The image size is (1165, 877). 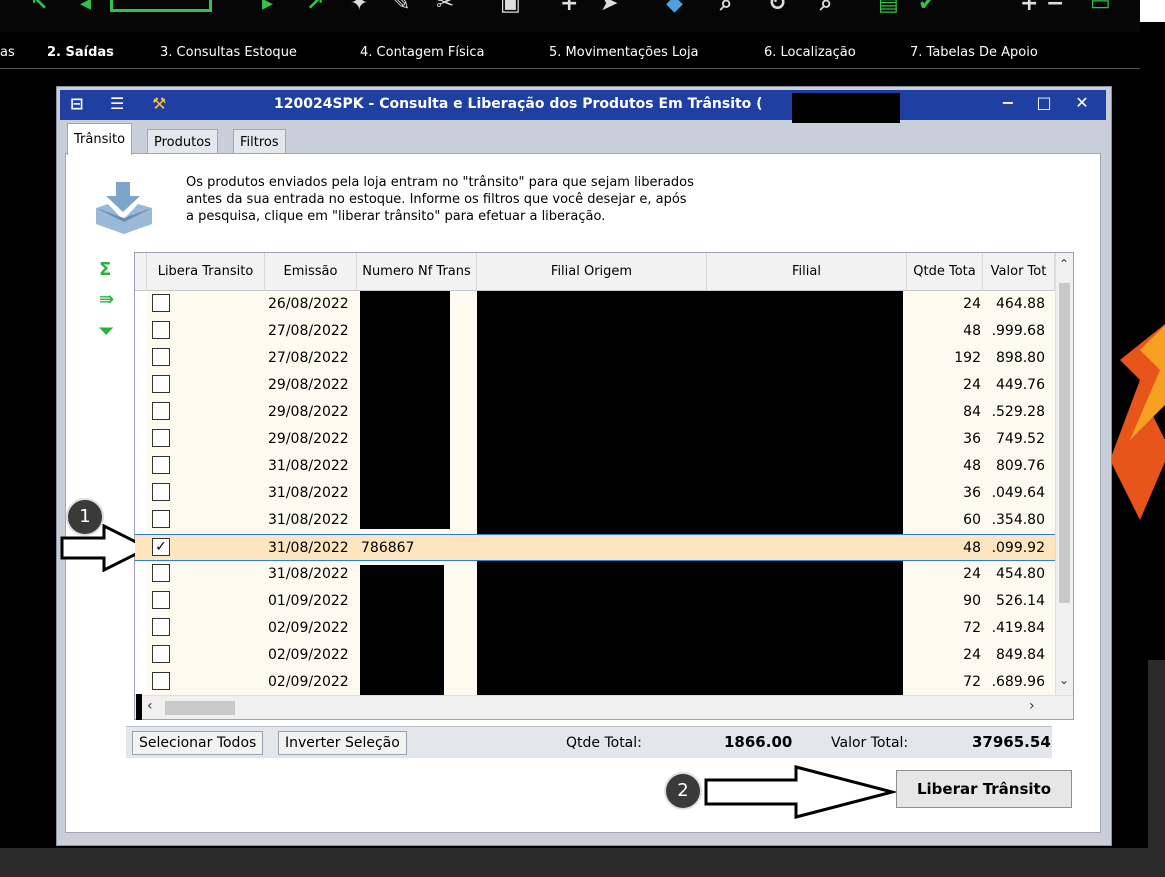 What do you see at coordinates (609, 8) in the screenshot?
I see `forward-icon: ➤` at bounding box center [609, 8].